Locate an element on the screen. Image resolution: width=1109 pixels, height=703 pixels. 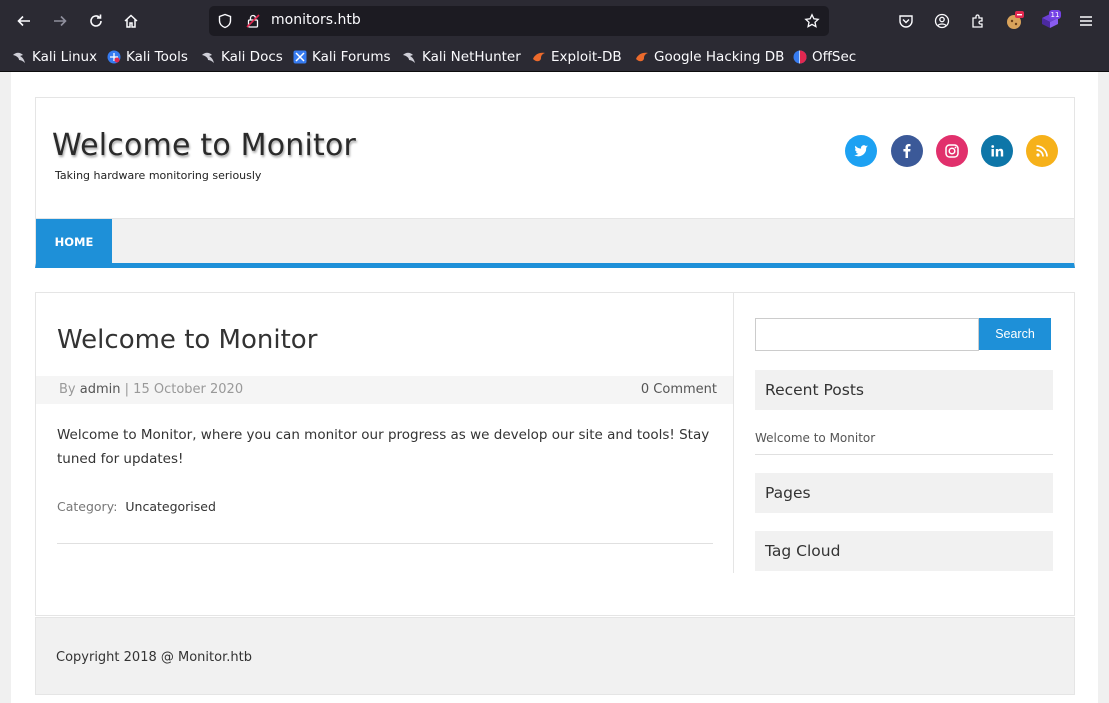
search-button: Search is located at coordinates (1015, 334).